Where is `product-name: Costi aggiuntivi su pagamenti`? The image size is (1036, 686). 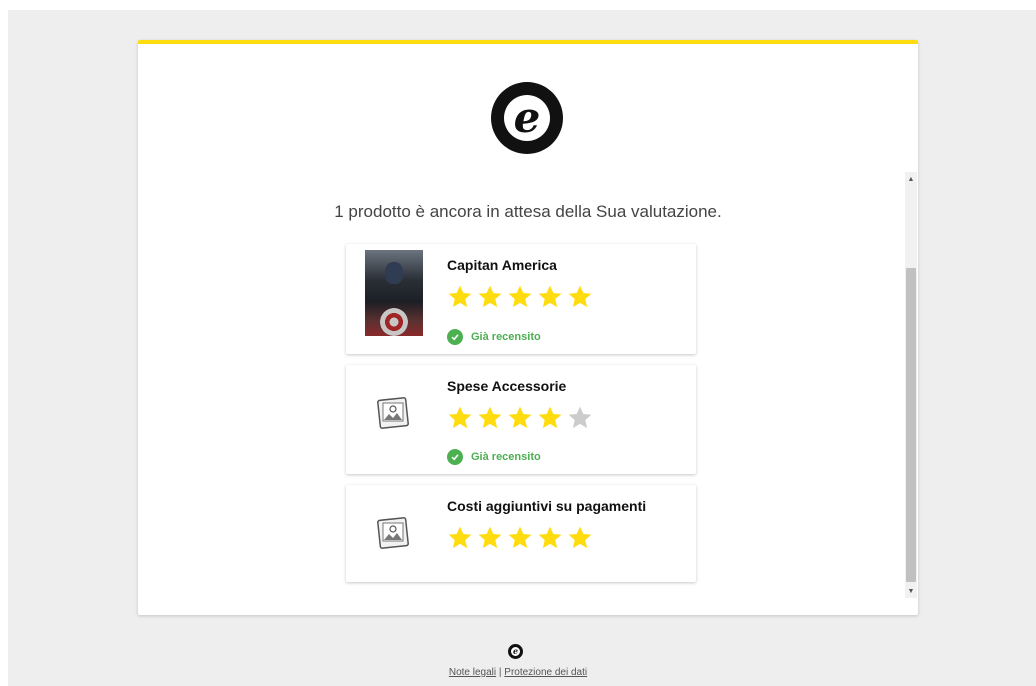
product-name: Costi aggiuntivi su pagamenti is located at coordinates (547, 506).